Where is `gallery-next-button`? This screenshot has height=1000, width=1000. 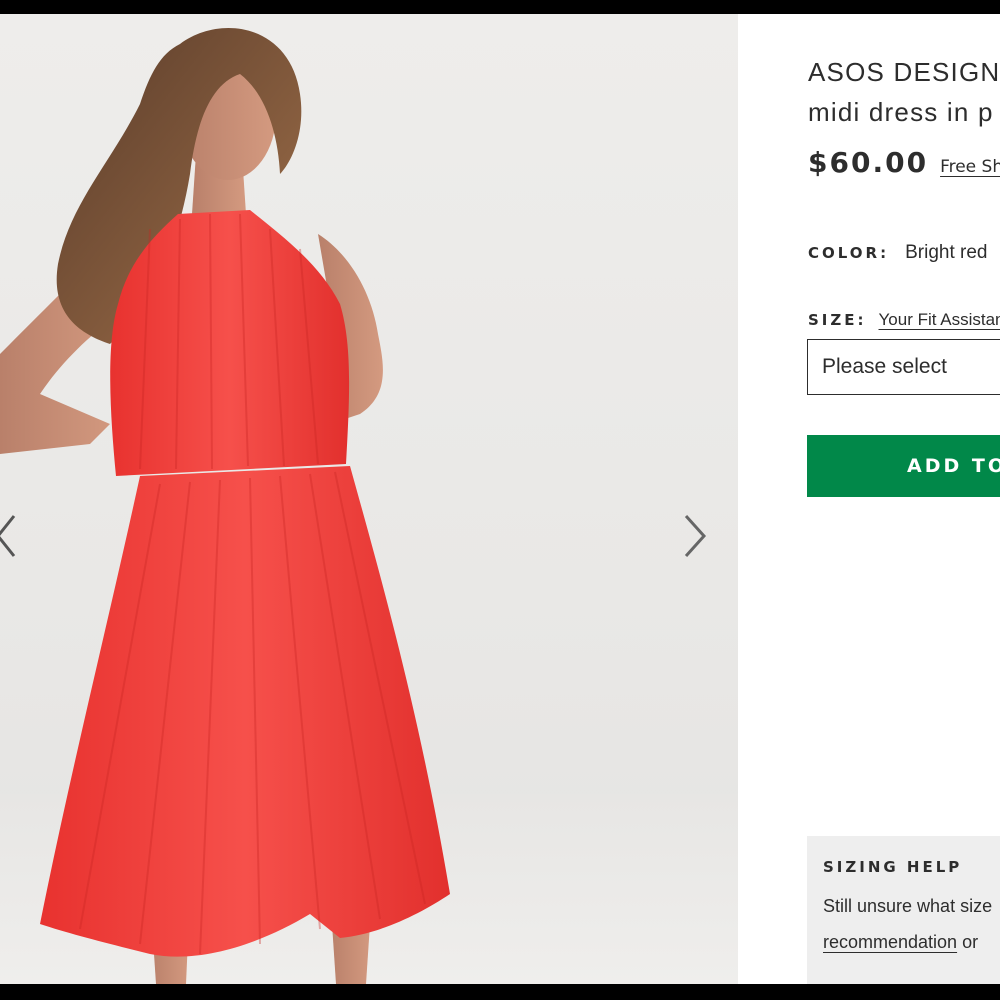 gallery-next-button is located at coordinates (694, 536).